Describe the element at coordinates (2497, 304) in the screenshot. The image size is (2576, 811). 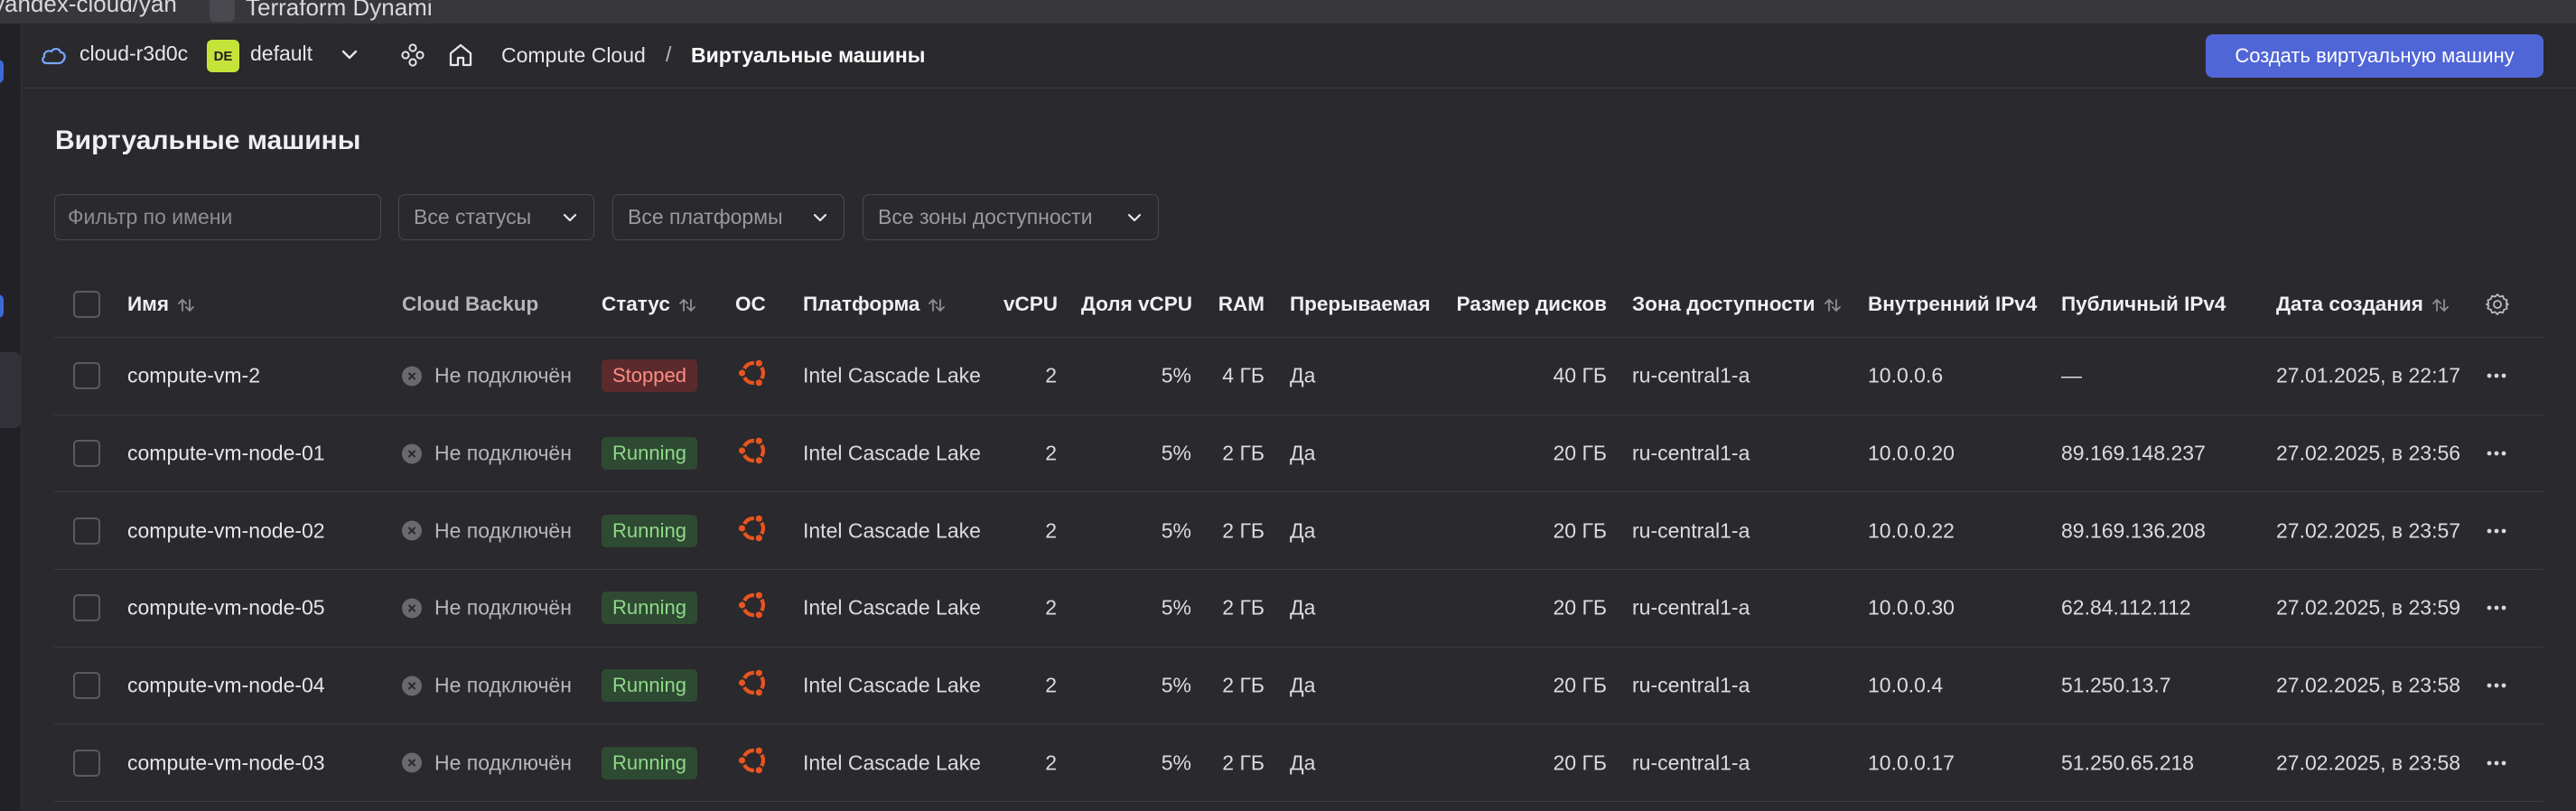
I see `gear-icon` at that location.